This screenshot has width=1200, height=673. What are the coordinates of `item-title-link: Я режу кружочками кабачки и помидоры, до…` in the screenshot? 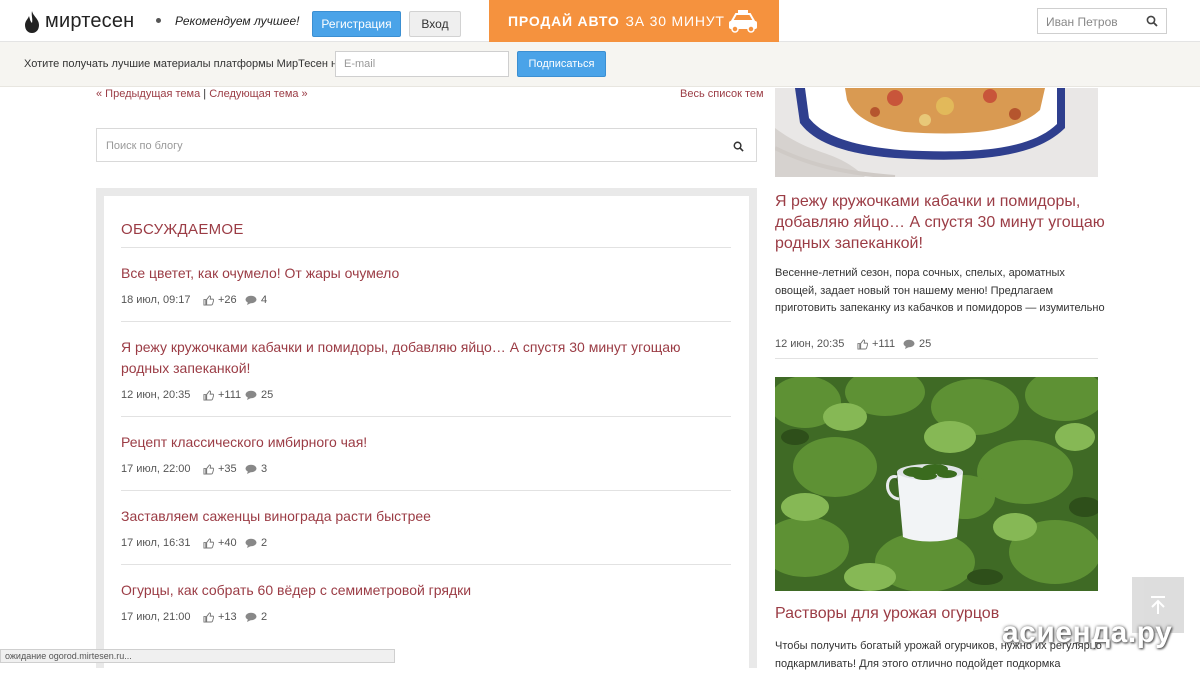 It's located at (426, 358).